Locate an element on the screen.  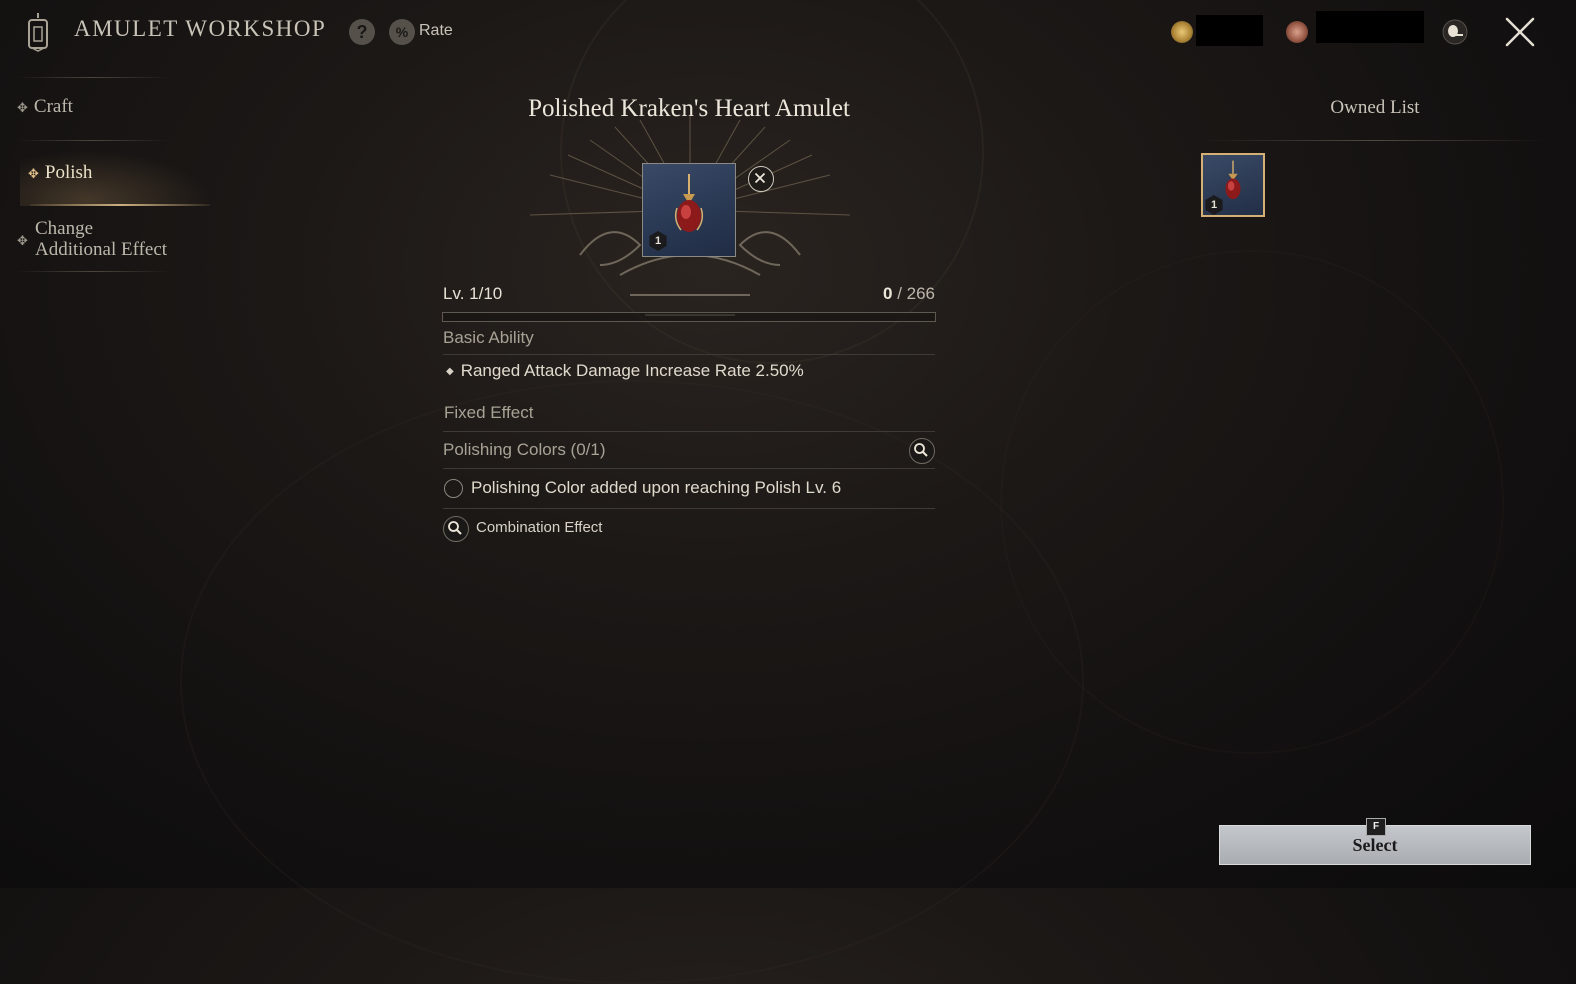
rate-button: % is located at coordinates (402, 32).